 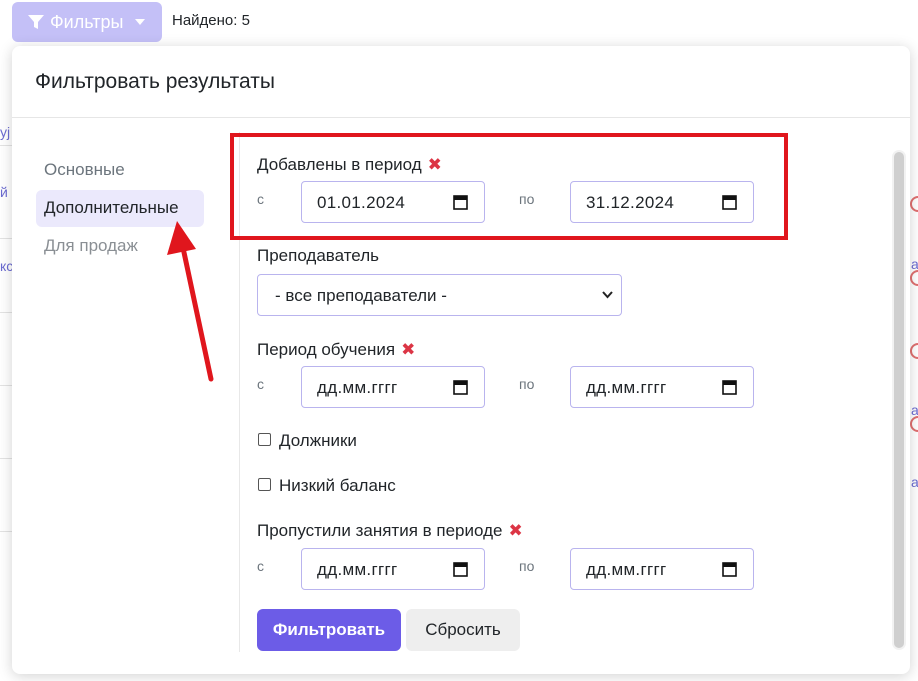 I want to click on missed-to-date-input: дд.мм.гггг, so click(x=662, y=569).